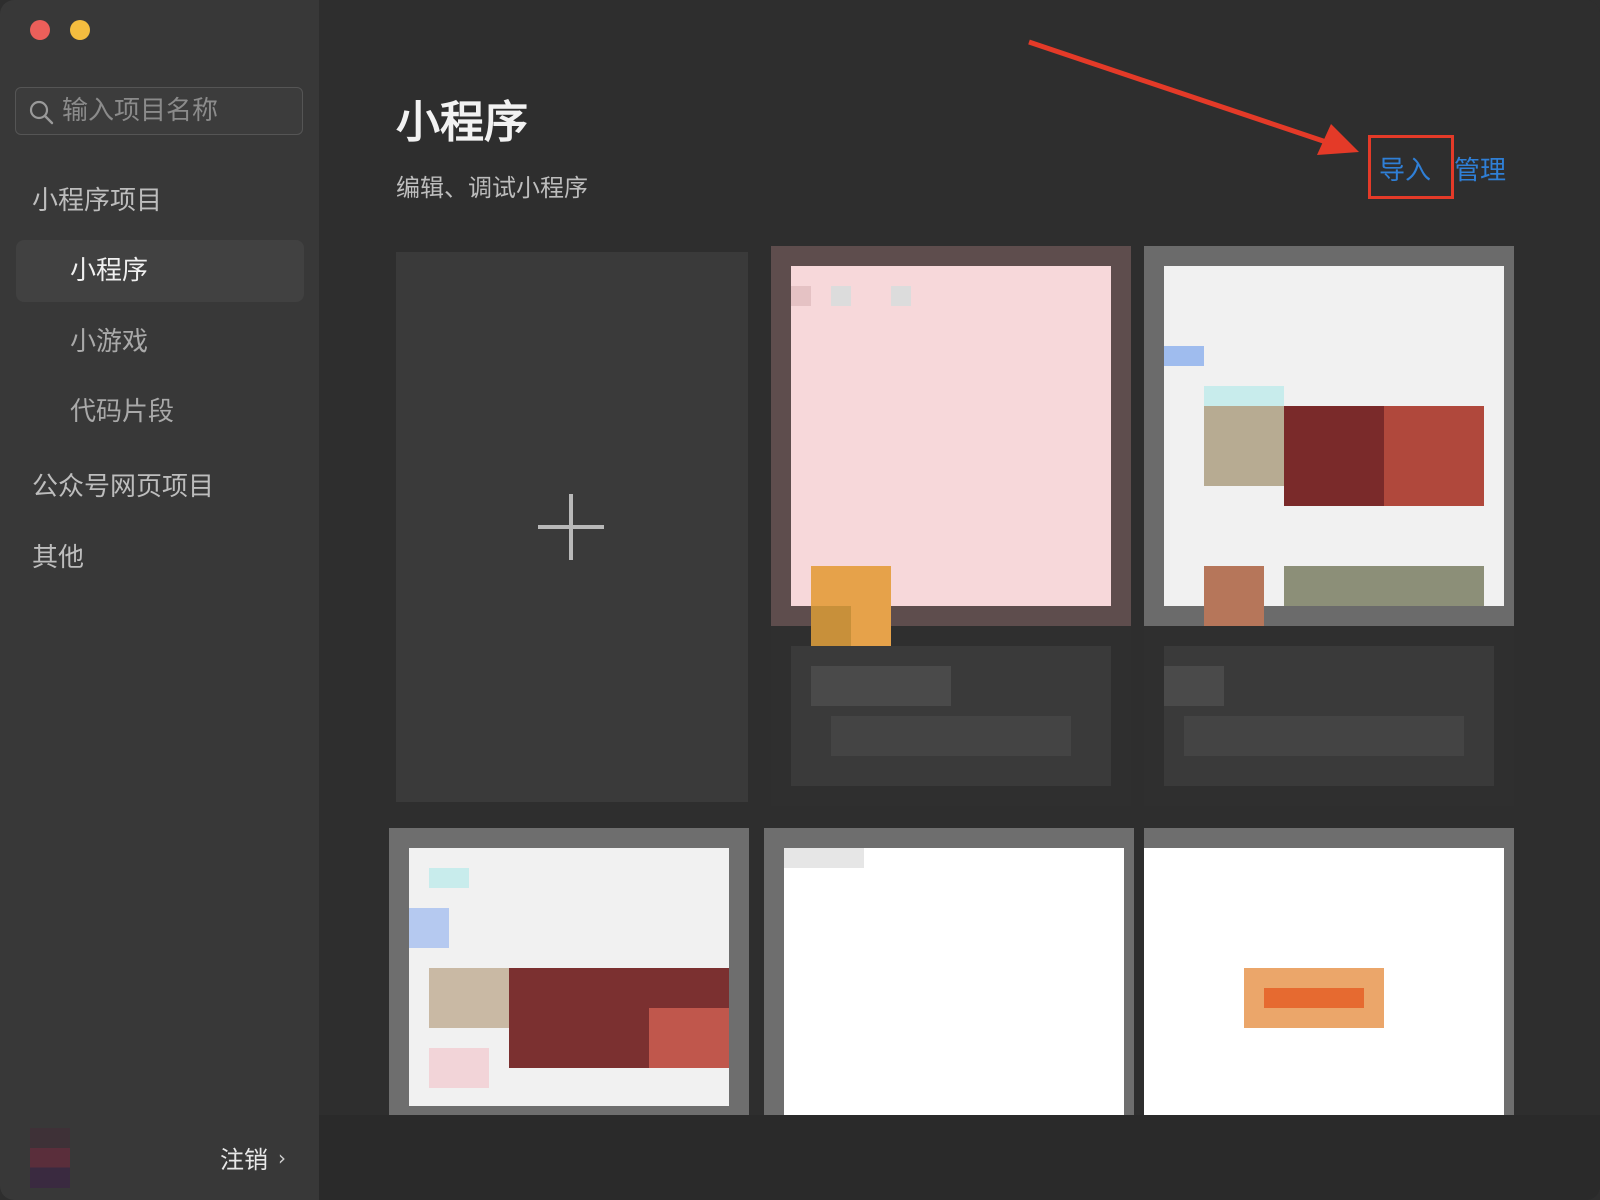 Image resolution: width=1600 pixels, height=1200 pixels. I want to click on logout-button: 注销 ›, so click(253, 1157).